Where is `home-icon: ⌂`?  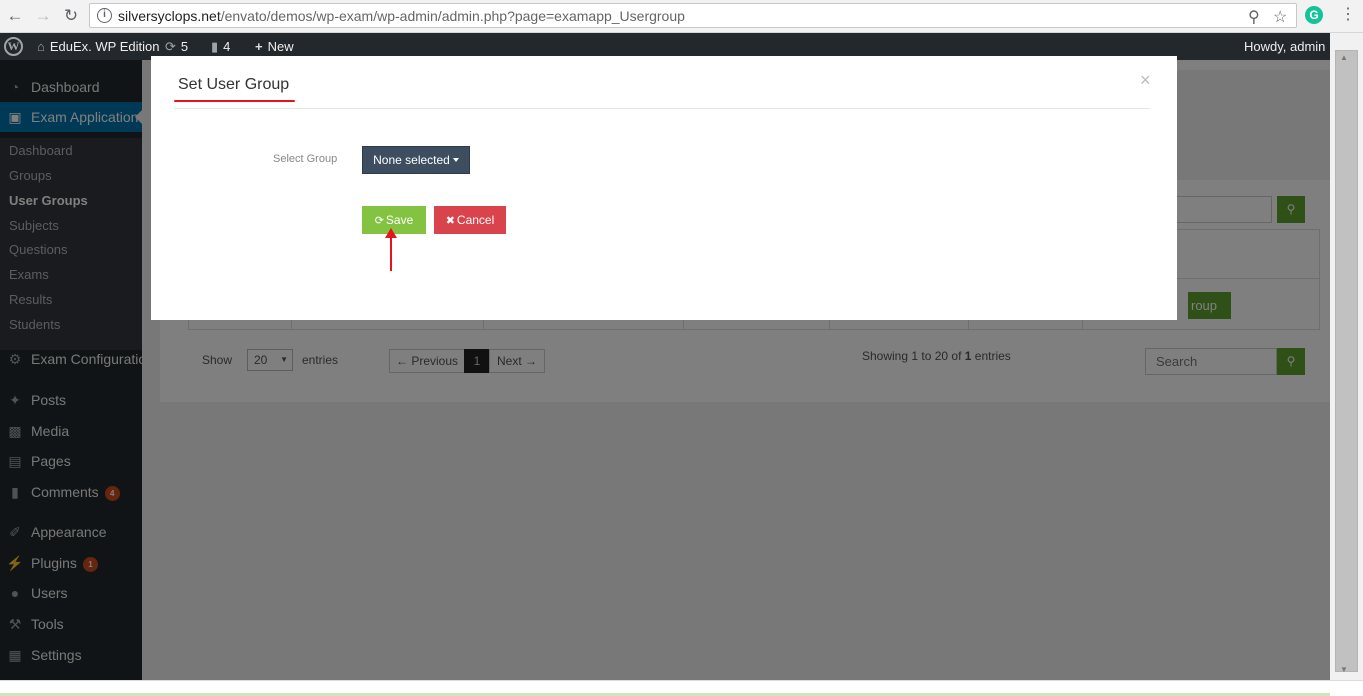 home-icon: ⌂ is located at coordinates (41, 46).